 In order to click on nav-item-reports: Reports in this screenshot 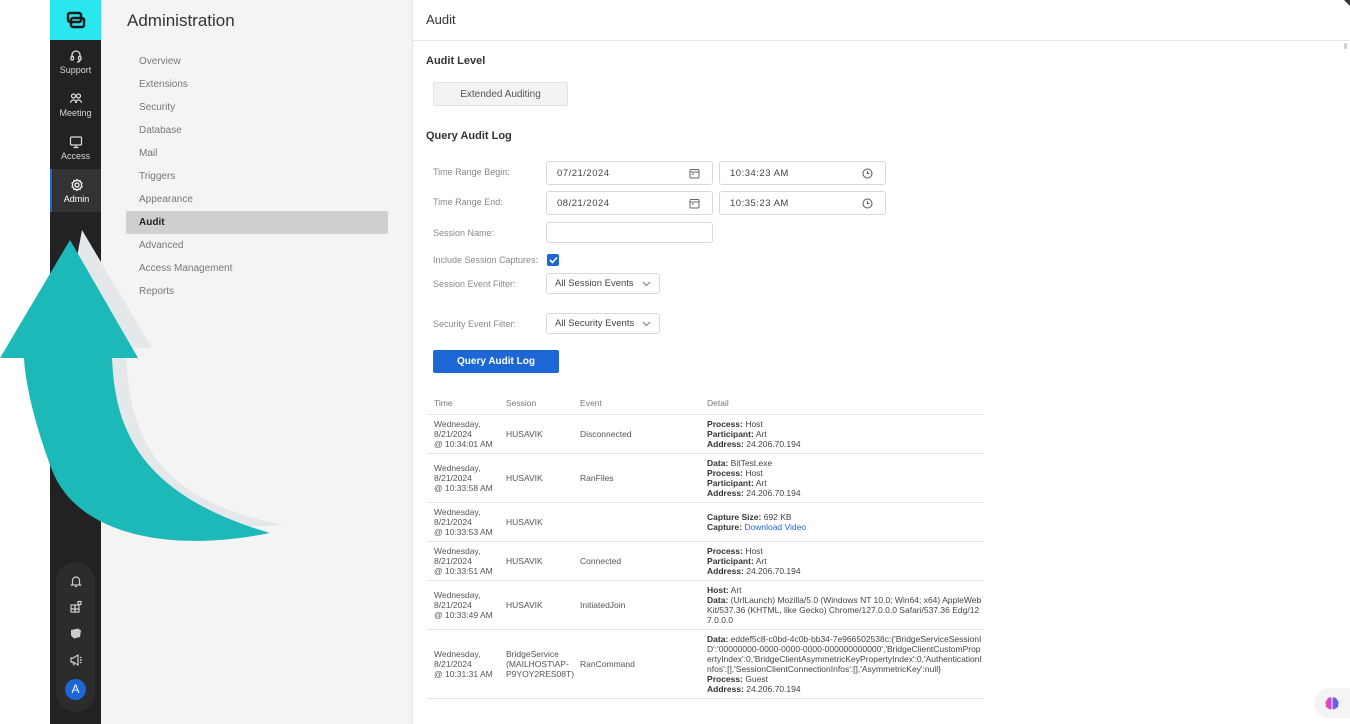, I will do `click(257, 291)`.